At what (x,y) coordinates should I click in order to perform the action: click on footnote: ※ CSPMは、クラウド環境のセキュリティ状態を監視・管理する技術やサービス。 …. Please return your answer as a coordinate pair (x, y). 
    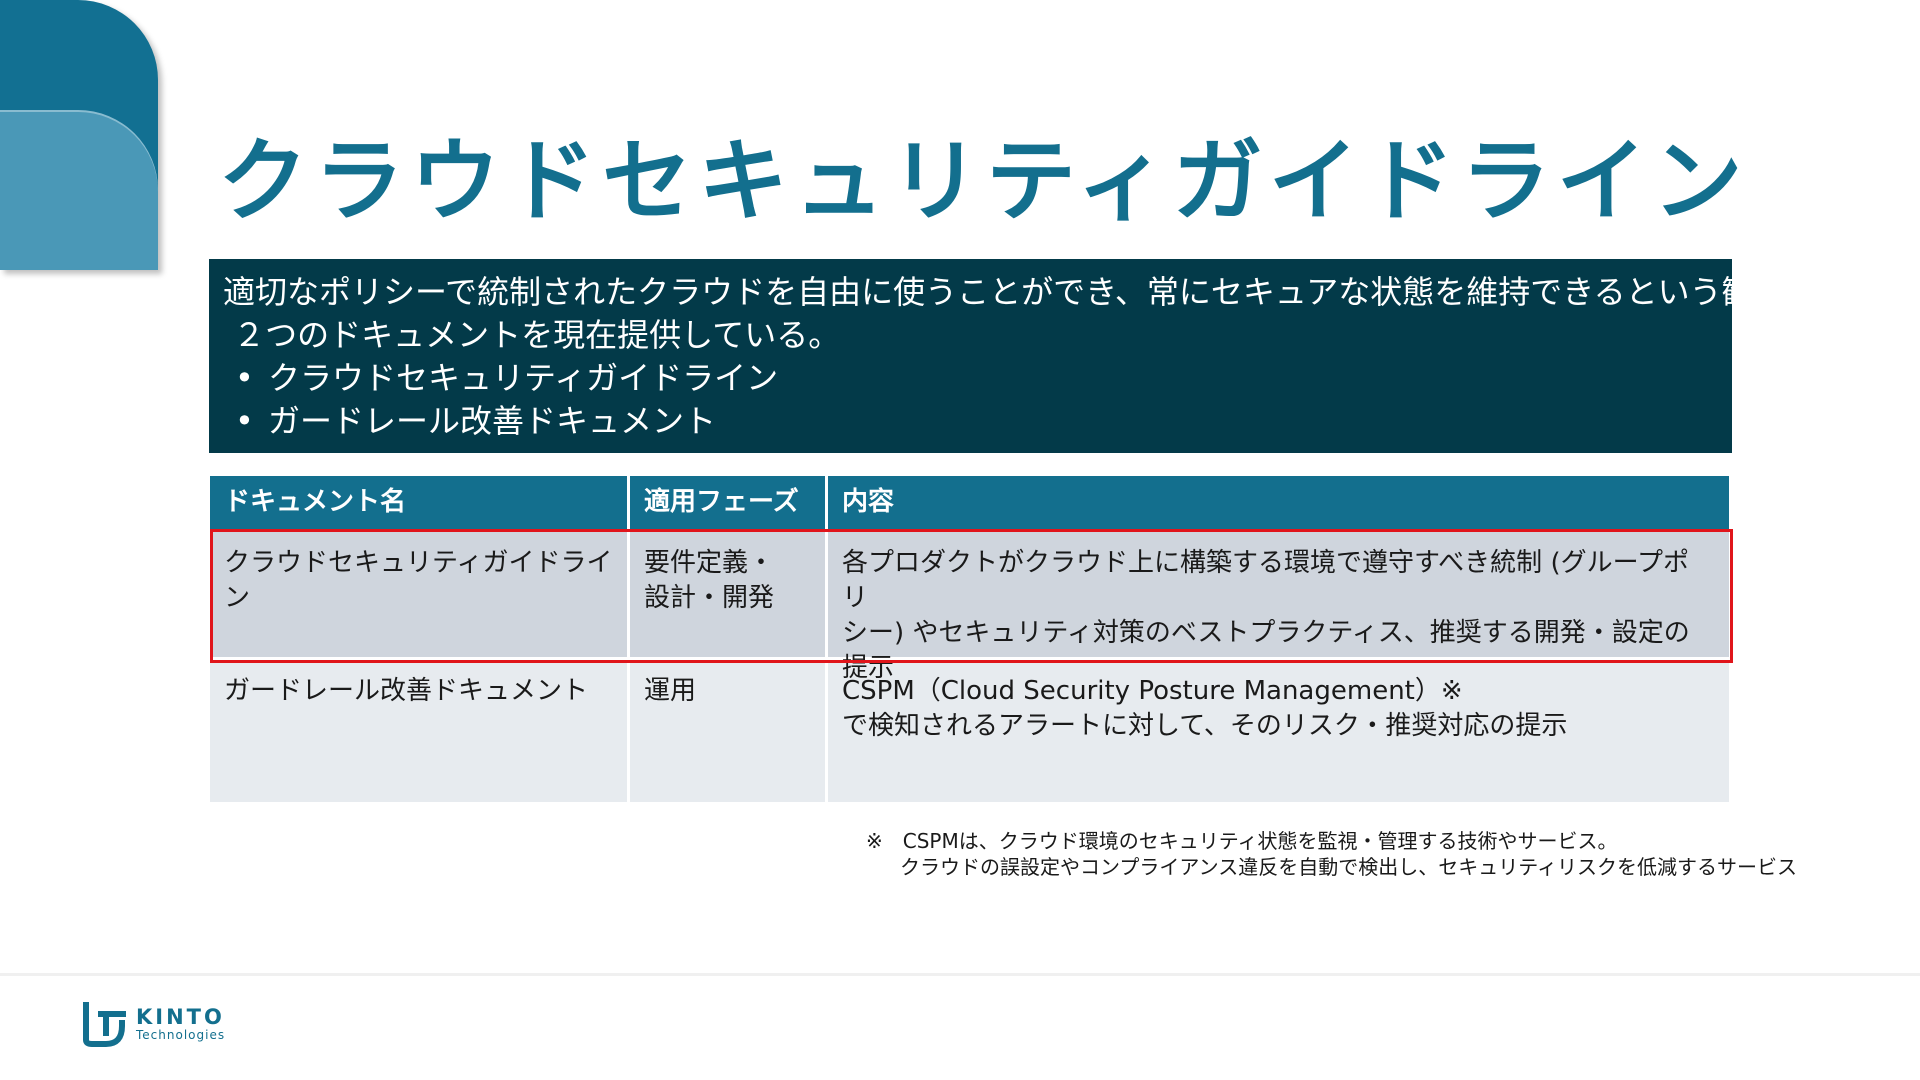
    Looking at the image, I should click on (1331, 854).